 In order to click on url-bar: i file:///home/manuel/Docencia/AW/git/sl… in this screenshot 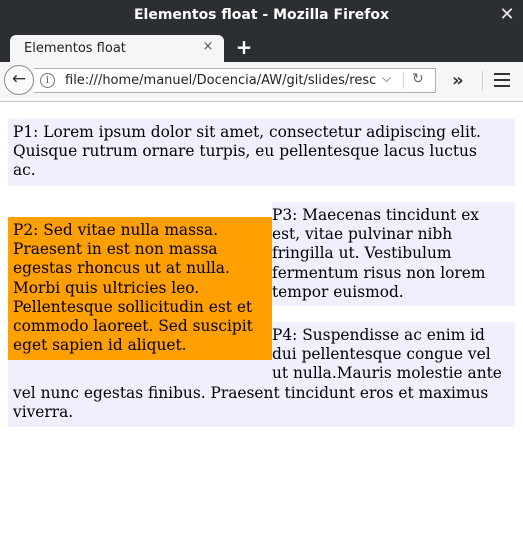, I will do `click(235, 80)`.